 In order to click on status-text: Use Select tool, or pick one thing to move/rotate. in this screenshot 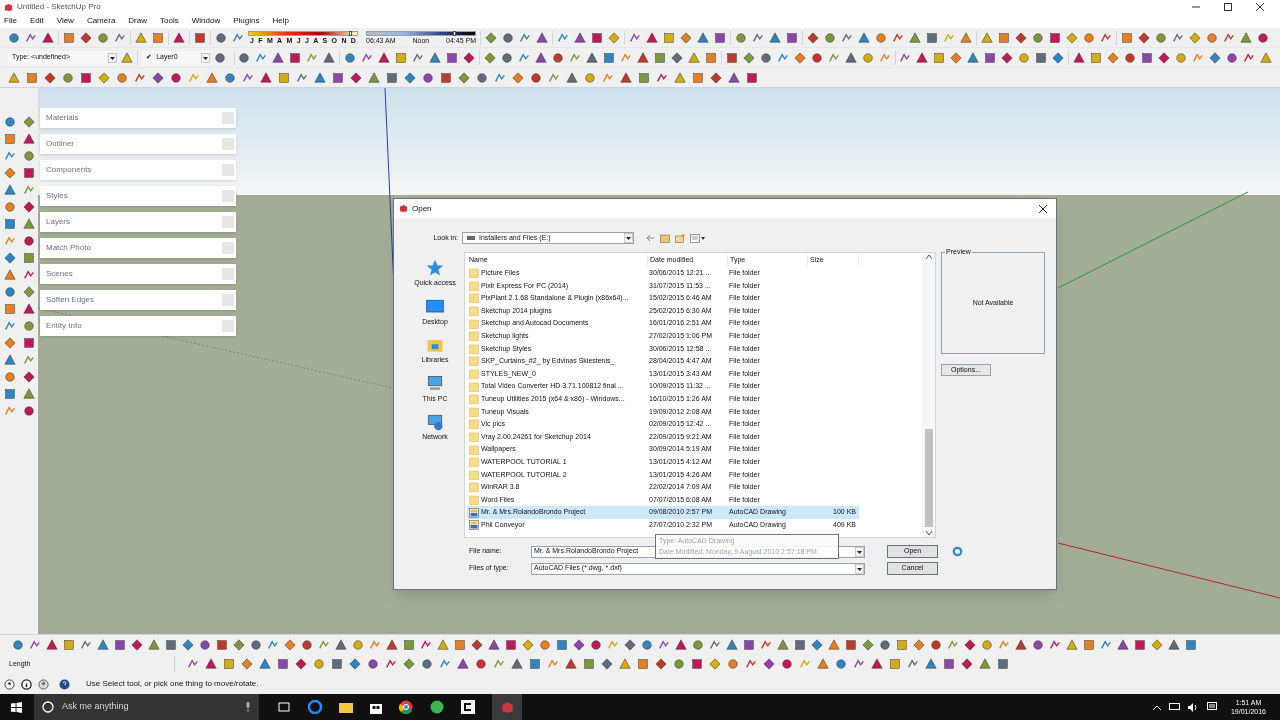, I will do `click(172, 684)`.